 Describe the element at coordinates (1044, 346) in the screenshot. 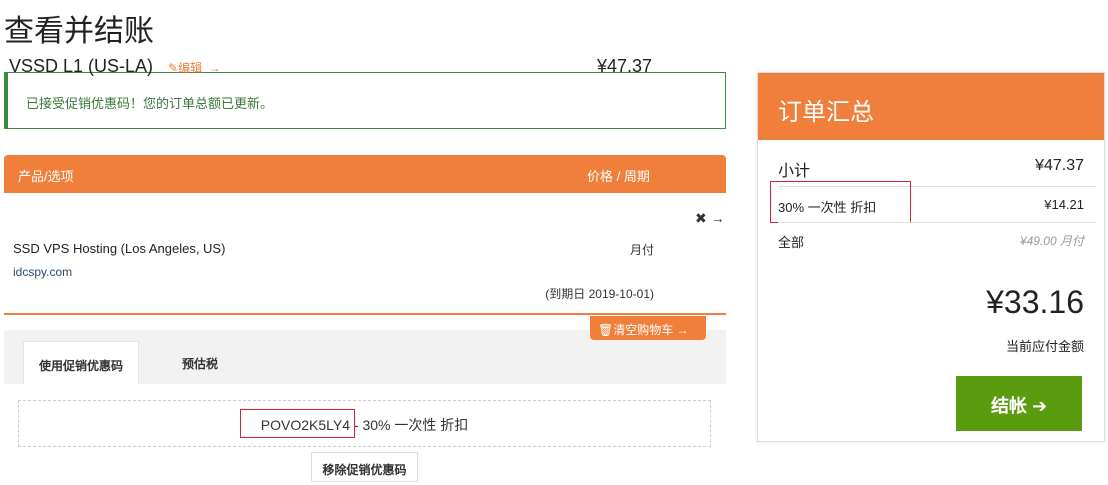

I see `total-due-label: 当前应付金额` at that location.